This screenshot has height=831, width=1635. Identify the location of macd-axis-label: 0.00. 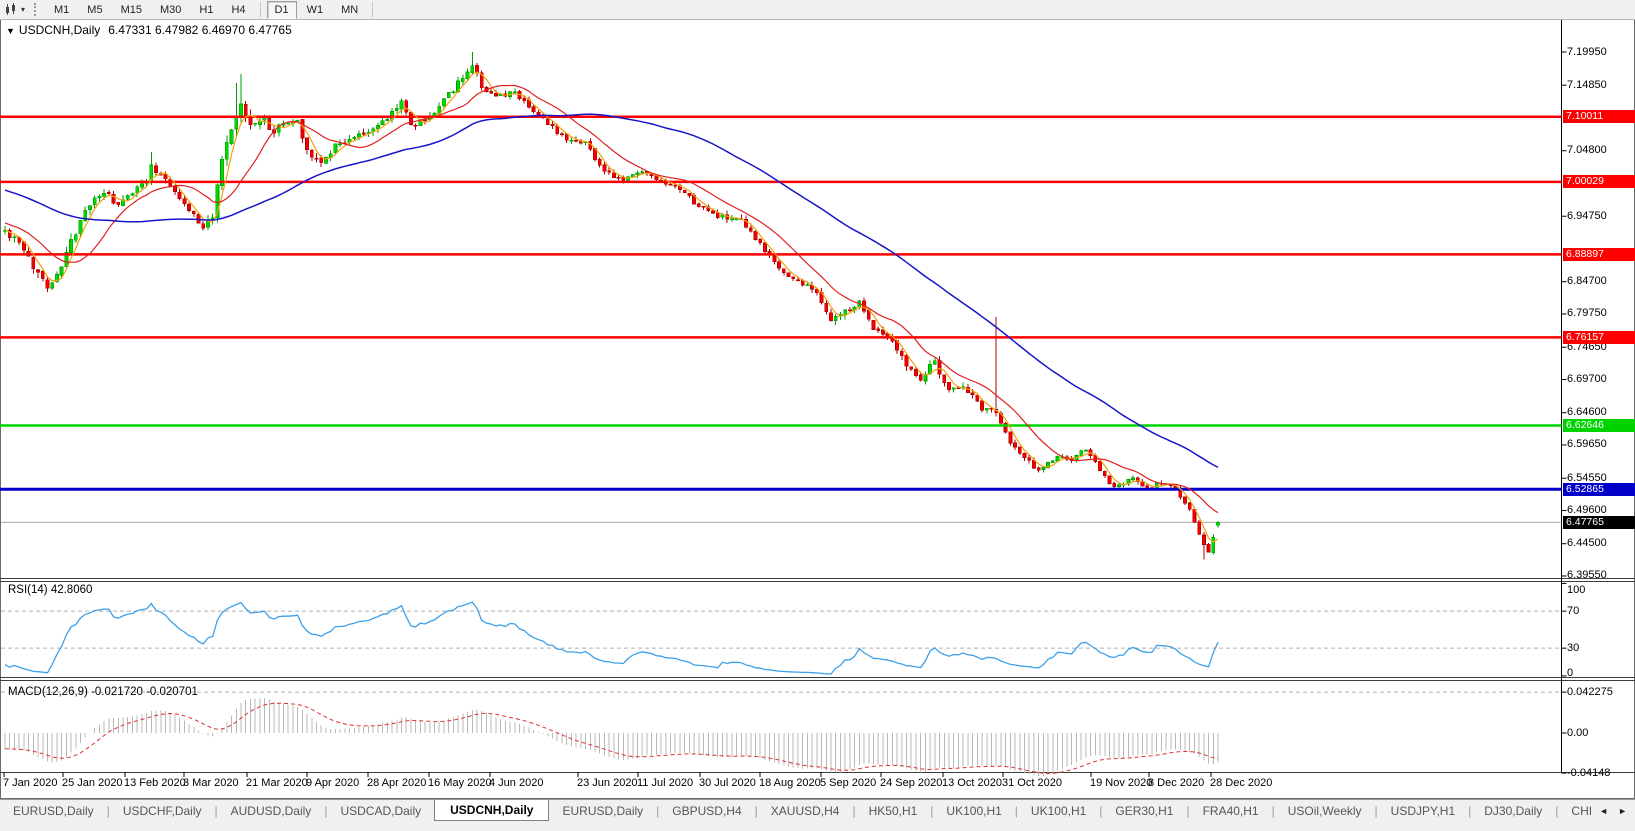
(1578, 732).